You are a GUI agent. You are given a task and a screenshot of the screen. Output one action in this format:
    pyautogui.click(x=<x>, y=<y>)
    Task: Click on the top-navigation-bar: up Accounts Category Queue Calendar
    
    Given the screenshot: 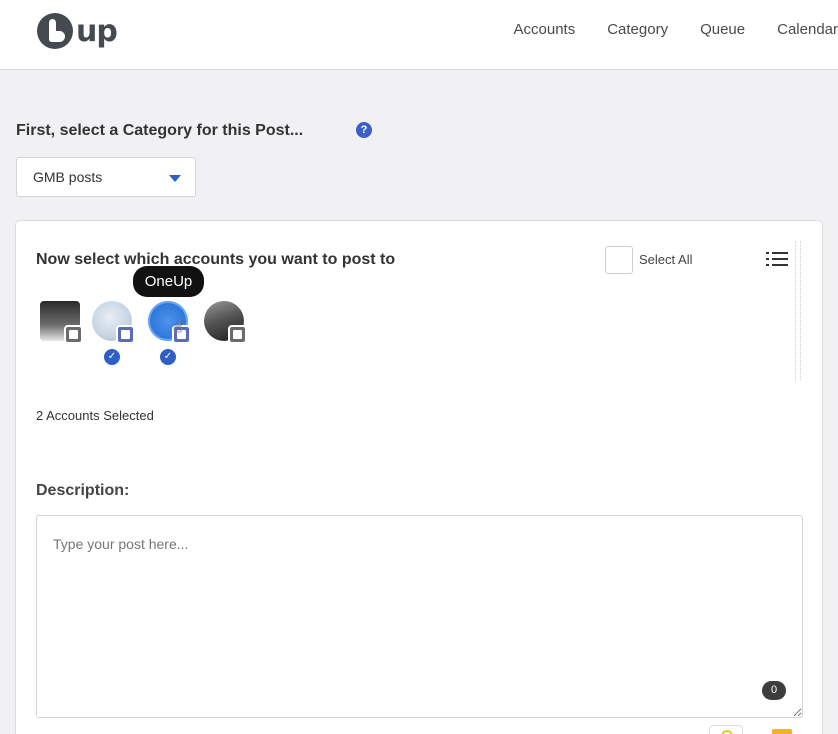 What is the action you would take?
    pyautogui.click(x=419, y=35)
    